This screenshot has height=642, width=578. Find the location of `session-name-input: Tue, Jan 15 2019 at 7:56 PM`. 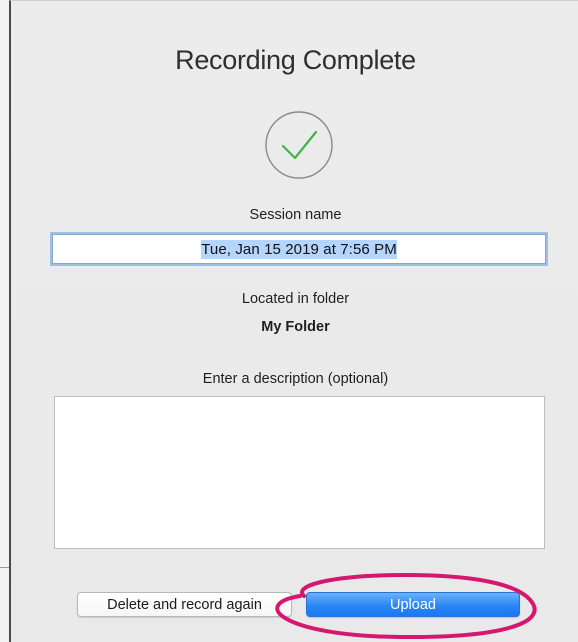

session-name-input: Tue, Jan 15 2019 at 7:56 PM is located at coordinates (299, 249).